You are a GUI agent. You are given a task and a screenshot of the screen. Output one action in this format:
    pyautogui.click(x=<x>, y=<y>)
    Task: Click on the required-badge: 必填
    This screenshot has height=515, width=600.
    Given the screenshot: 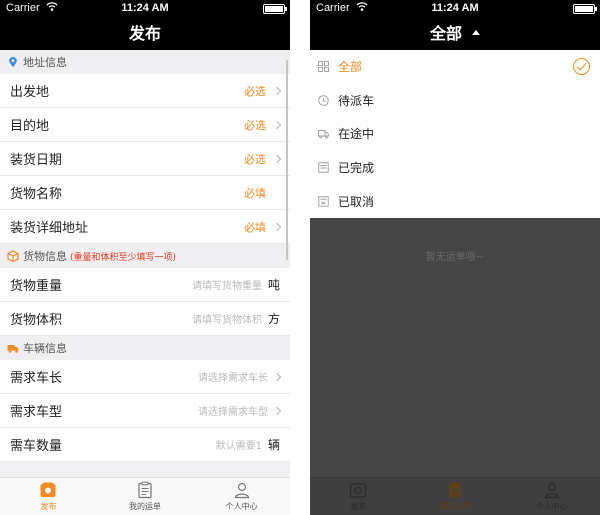 What is the action you would take?
    pyautogui.click(x=255, y=227)
    